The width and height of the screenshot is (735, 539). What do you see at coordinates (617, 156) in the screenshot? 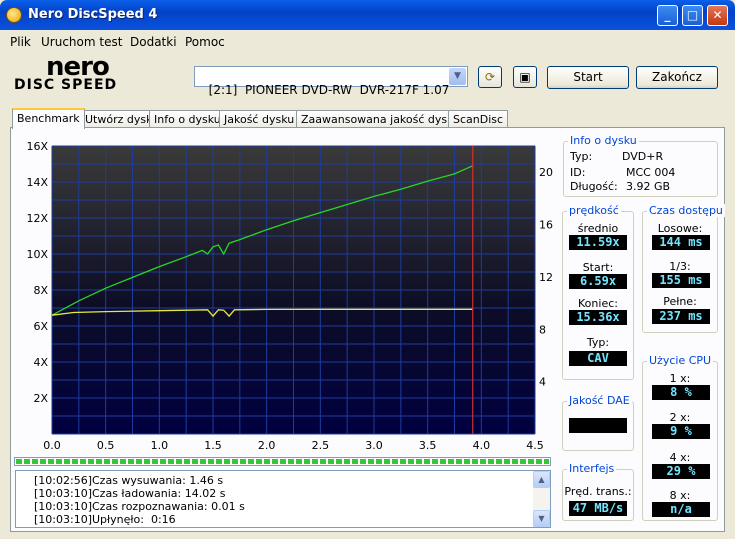
I see `disc-type-row: Typ: DVD+R` at bounding box center [617, 156].